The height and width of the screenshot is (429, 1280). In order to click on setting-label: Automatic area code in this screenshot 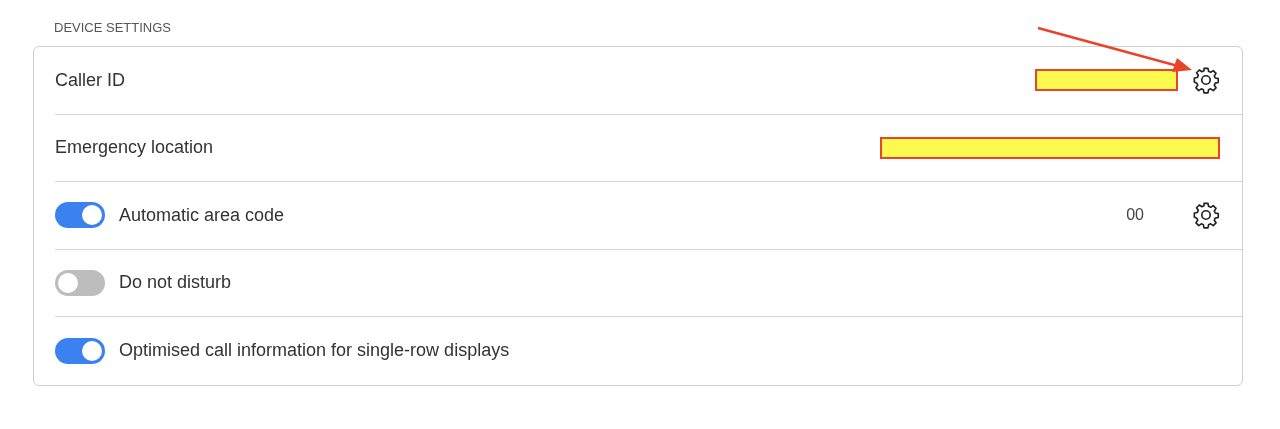, I will do `click(202, 215)`.